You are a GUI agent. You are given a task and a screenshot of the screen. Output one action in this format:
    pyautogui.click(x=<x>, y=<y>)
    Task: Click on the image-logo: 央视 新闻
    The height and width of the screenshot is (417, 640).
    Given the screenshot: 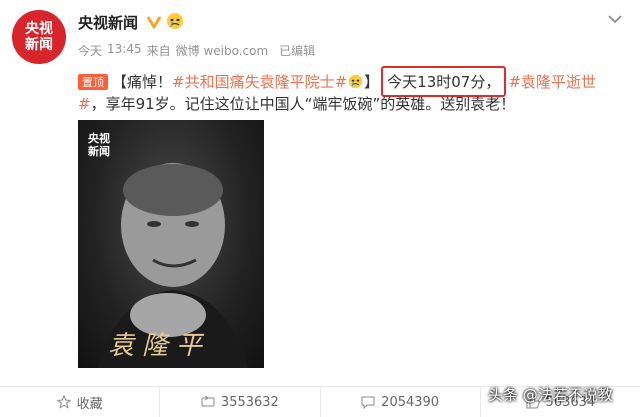 What is the action you would take?
    pyautogui.click(x=99, y=145)
    